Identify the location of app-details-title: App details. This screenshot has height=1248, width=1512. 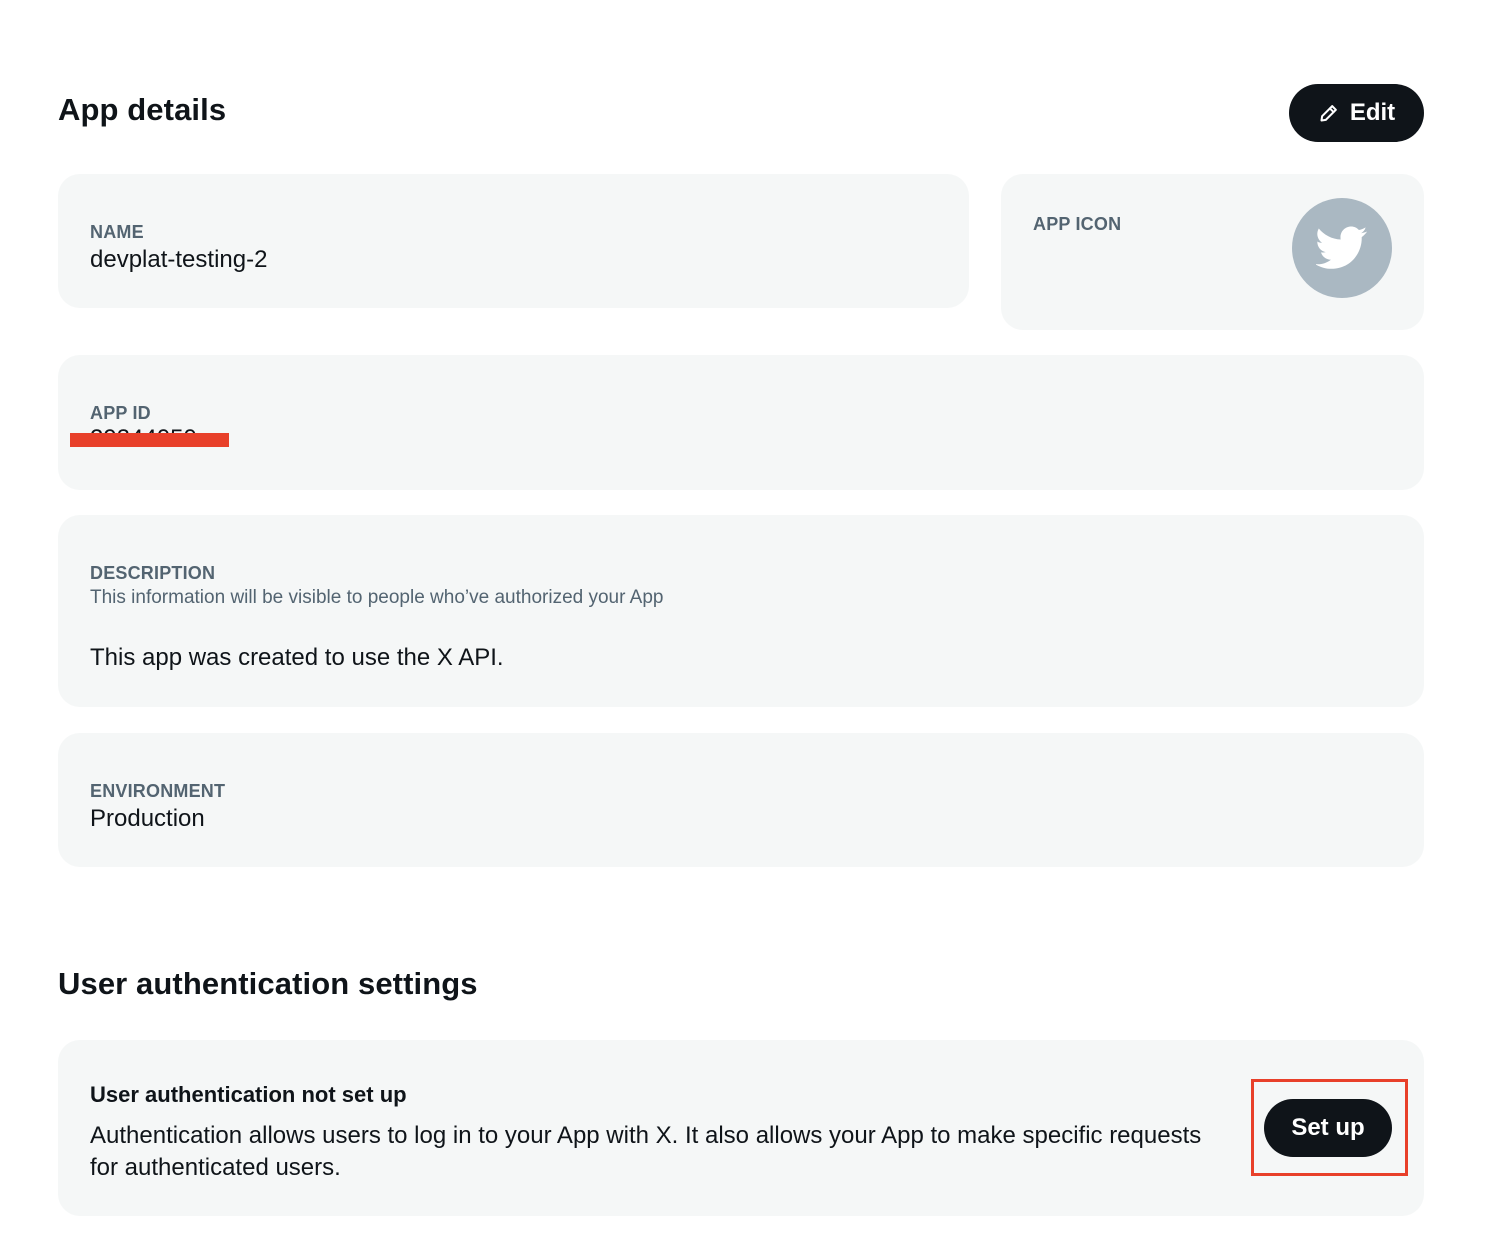
(142, 109).